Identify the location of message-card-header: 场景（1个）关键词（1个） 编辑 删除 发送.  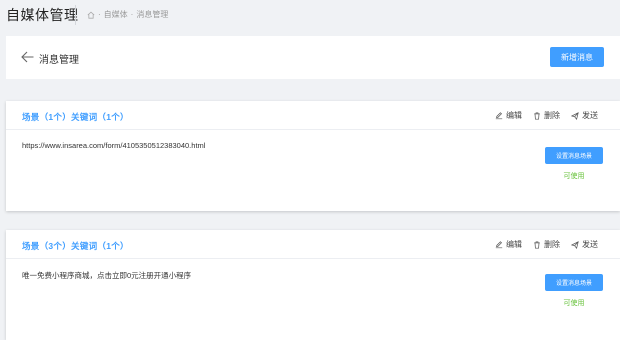
(313, 115).